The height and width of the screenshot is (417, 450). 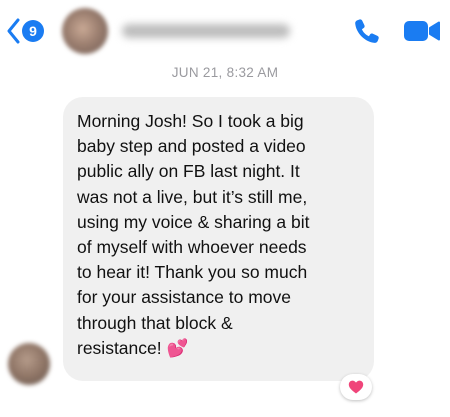 I want to click on chevron-left-icon, so click(x=13, y=31).